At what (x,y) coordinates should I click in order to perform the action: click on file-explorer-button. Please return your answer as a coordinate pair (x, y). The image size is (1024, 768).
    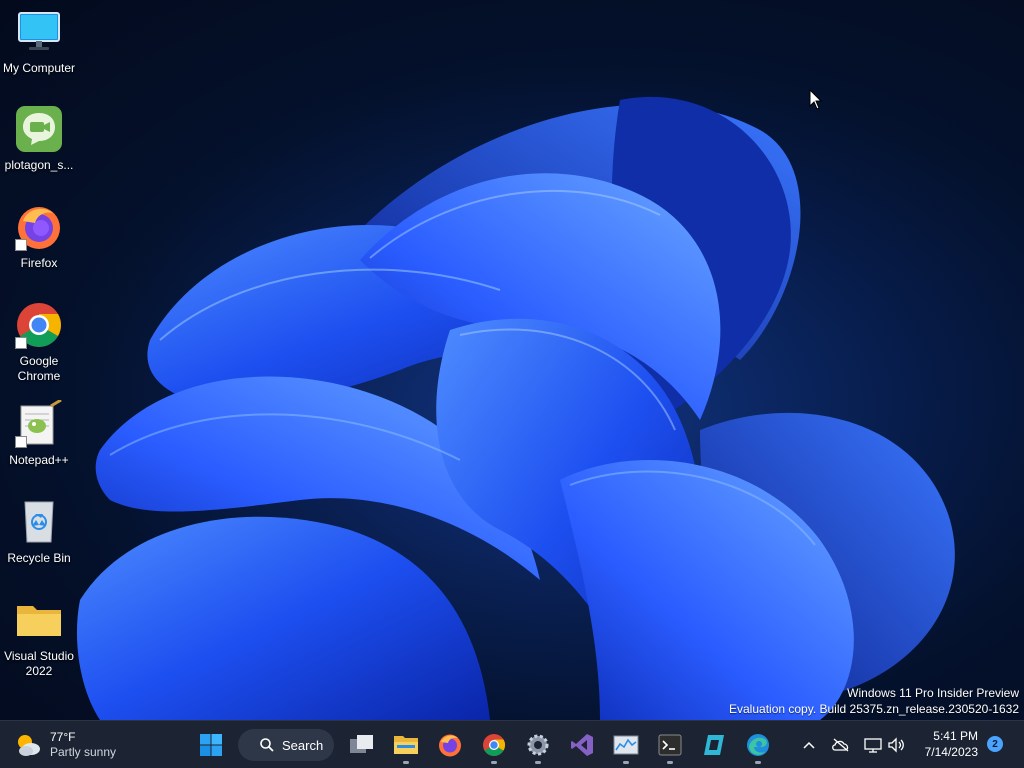
    Looking at the image, I should click on (406, 745).